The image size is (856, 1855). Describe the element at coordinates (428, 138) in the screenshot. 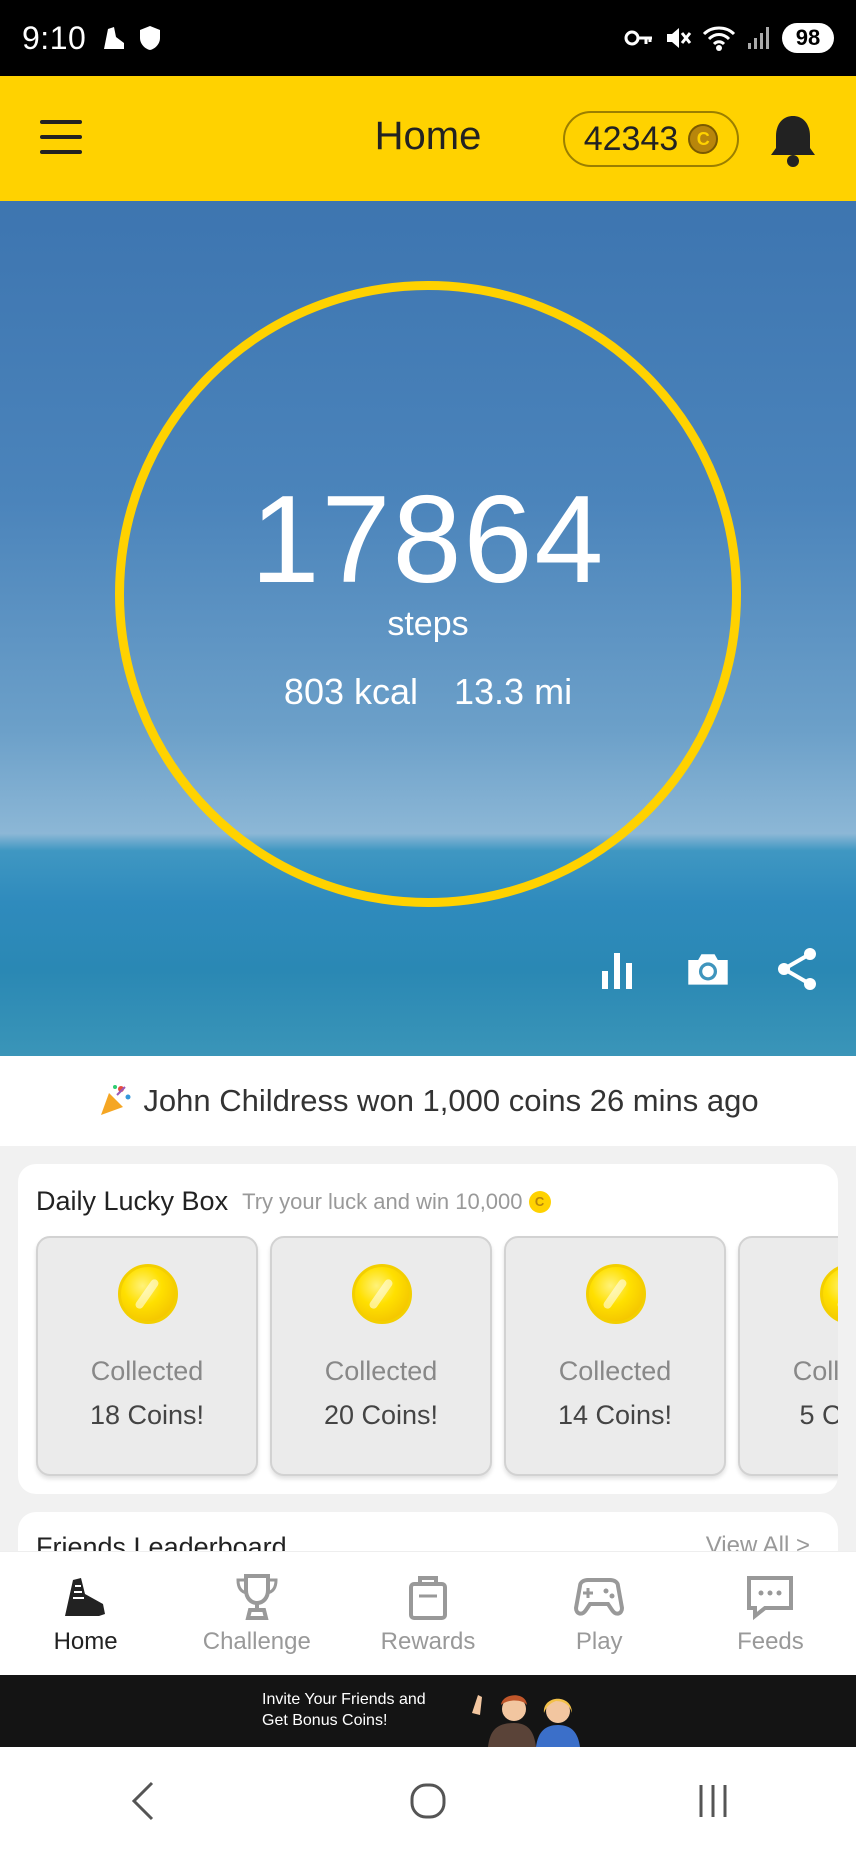

I see `app-bar: Home 42343 C` at that location.